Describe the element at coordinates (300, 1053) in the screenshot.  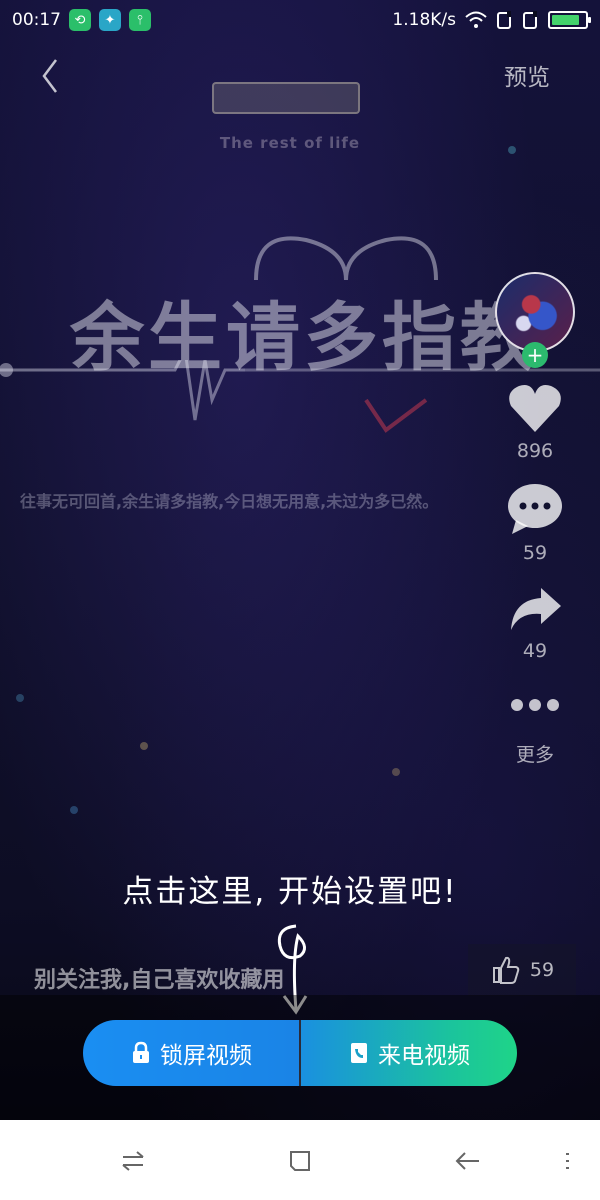
I see `action-bar: 锁屏视频 来电视频` at that location.